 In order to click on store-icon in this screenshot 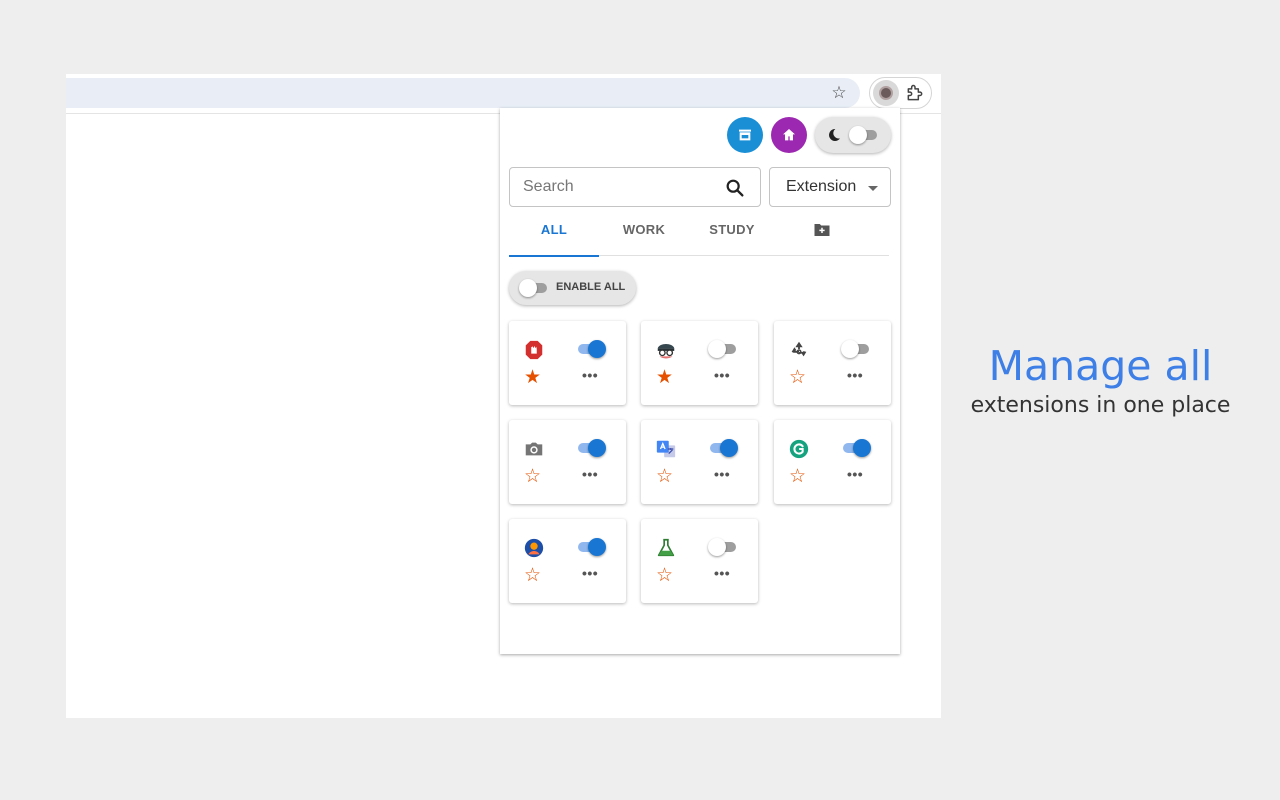, I will do `click(745, 135)`.